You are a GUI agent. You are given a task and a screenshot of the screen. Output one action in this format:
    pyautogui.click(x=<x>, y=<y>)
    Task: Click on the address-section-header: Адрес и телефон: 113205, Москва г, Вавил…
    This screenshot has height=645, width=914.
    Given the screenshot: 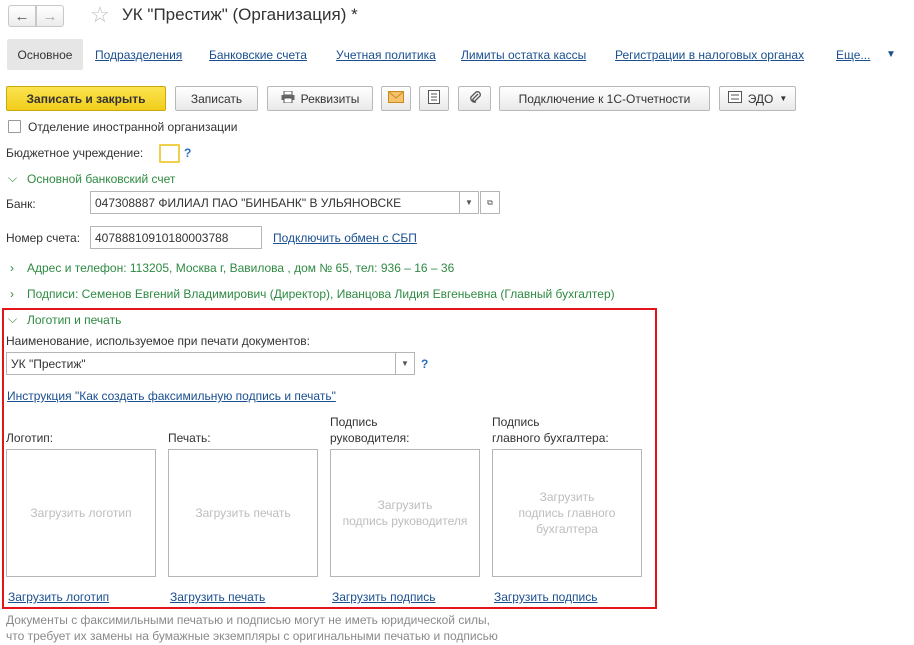 What is the action you would take?
    pyautogui.click(x=240, y=268)
    